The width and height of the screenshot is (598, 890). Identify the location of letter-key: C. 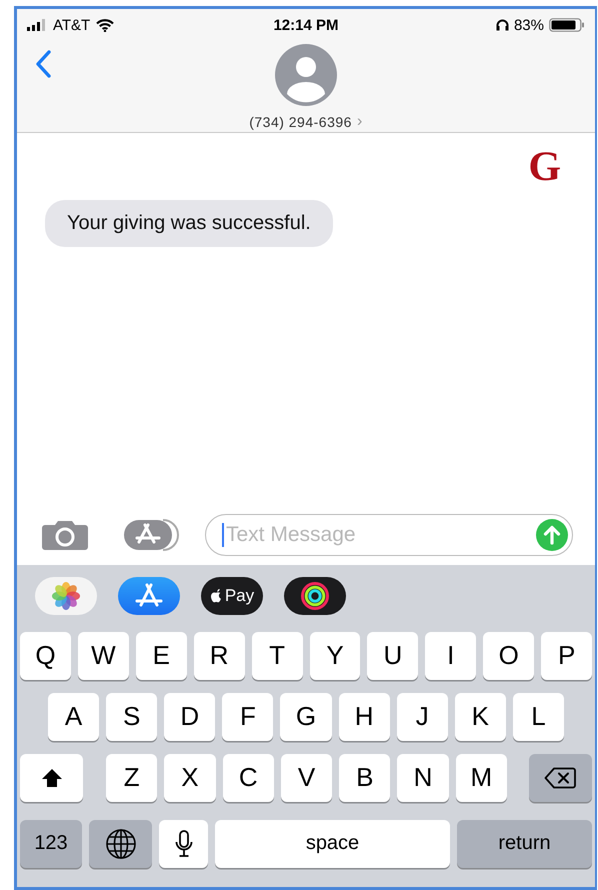
(248, 778).